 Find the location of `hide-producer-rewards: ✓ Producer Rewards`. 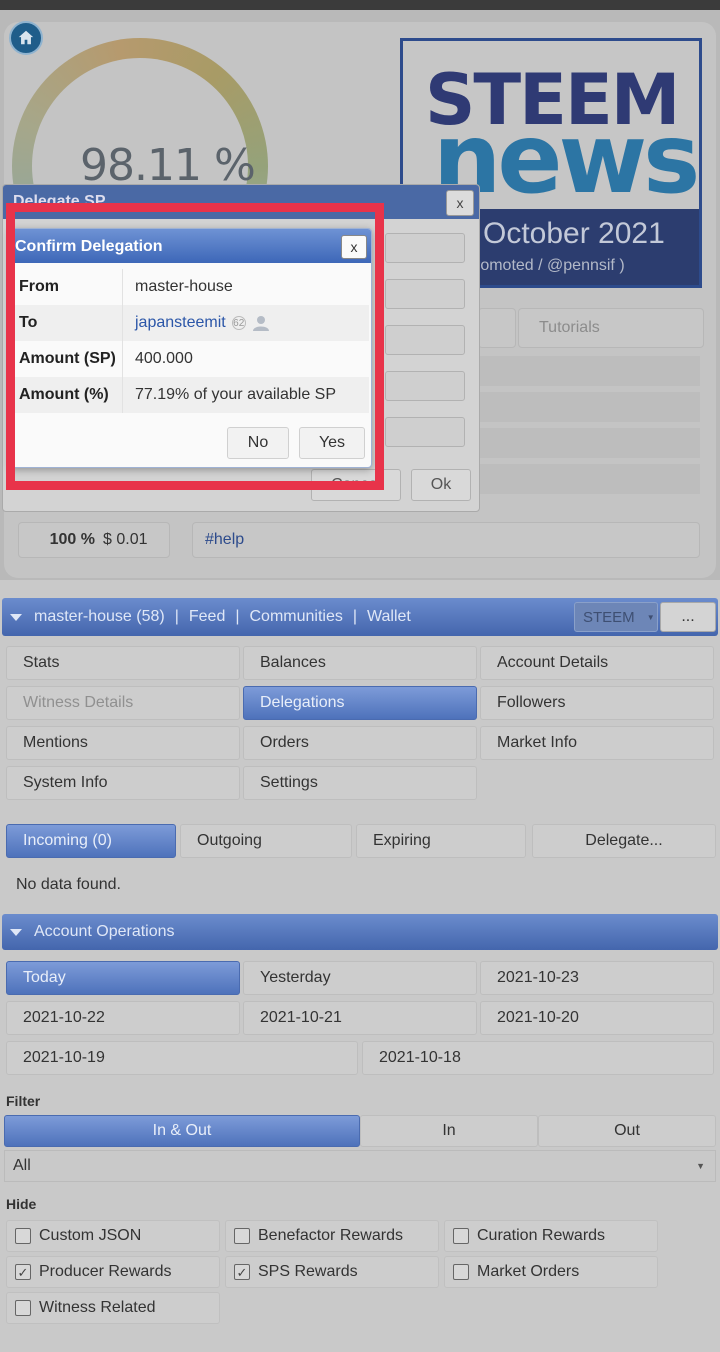

hide-producer-rewards: ✓ Producer Rewards is located at coordinates (113, 1272).